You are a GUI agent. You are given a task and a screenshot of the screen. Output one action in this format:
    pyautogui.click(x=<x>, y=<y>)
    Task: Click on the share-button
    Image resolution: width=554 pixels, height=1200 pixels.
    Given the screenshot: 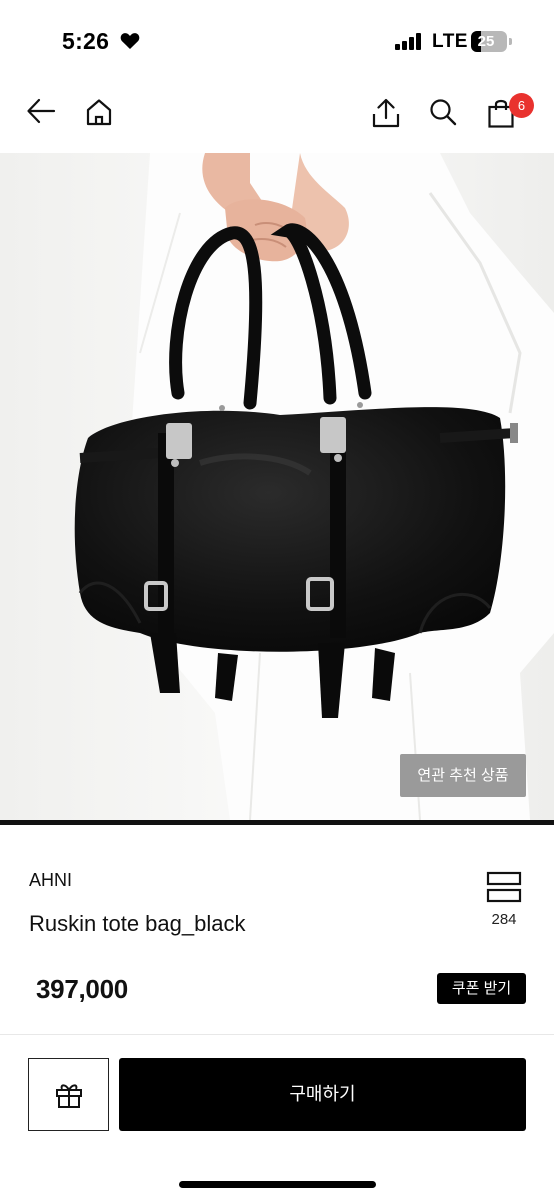 What is the action you would take?
    pyautogui.click(x=386, y=115)
    